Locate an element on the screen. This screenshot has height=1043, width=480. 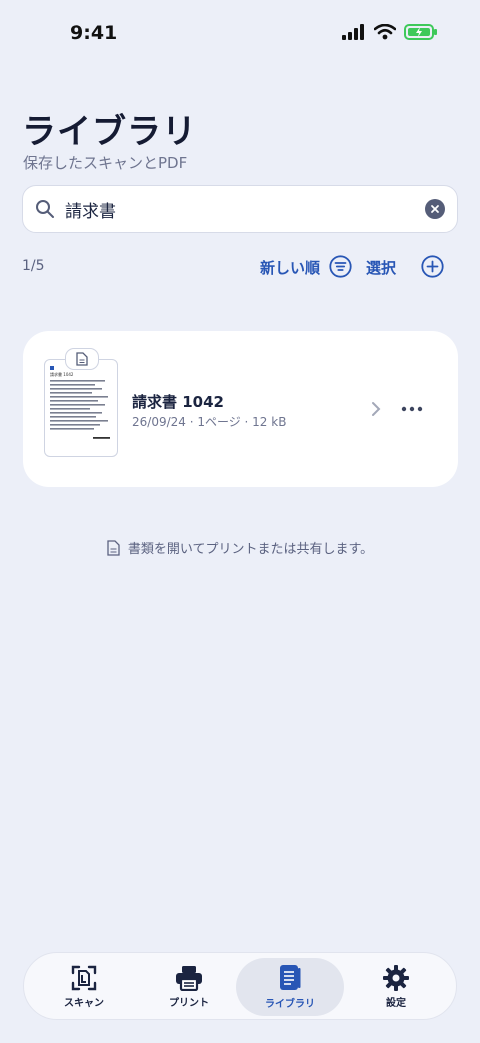
document-preview-lines: 請求書 1042 is located at coordinates (80, 402).